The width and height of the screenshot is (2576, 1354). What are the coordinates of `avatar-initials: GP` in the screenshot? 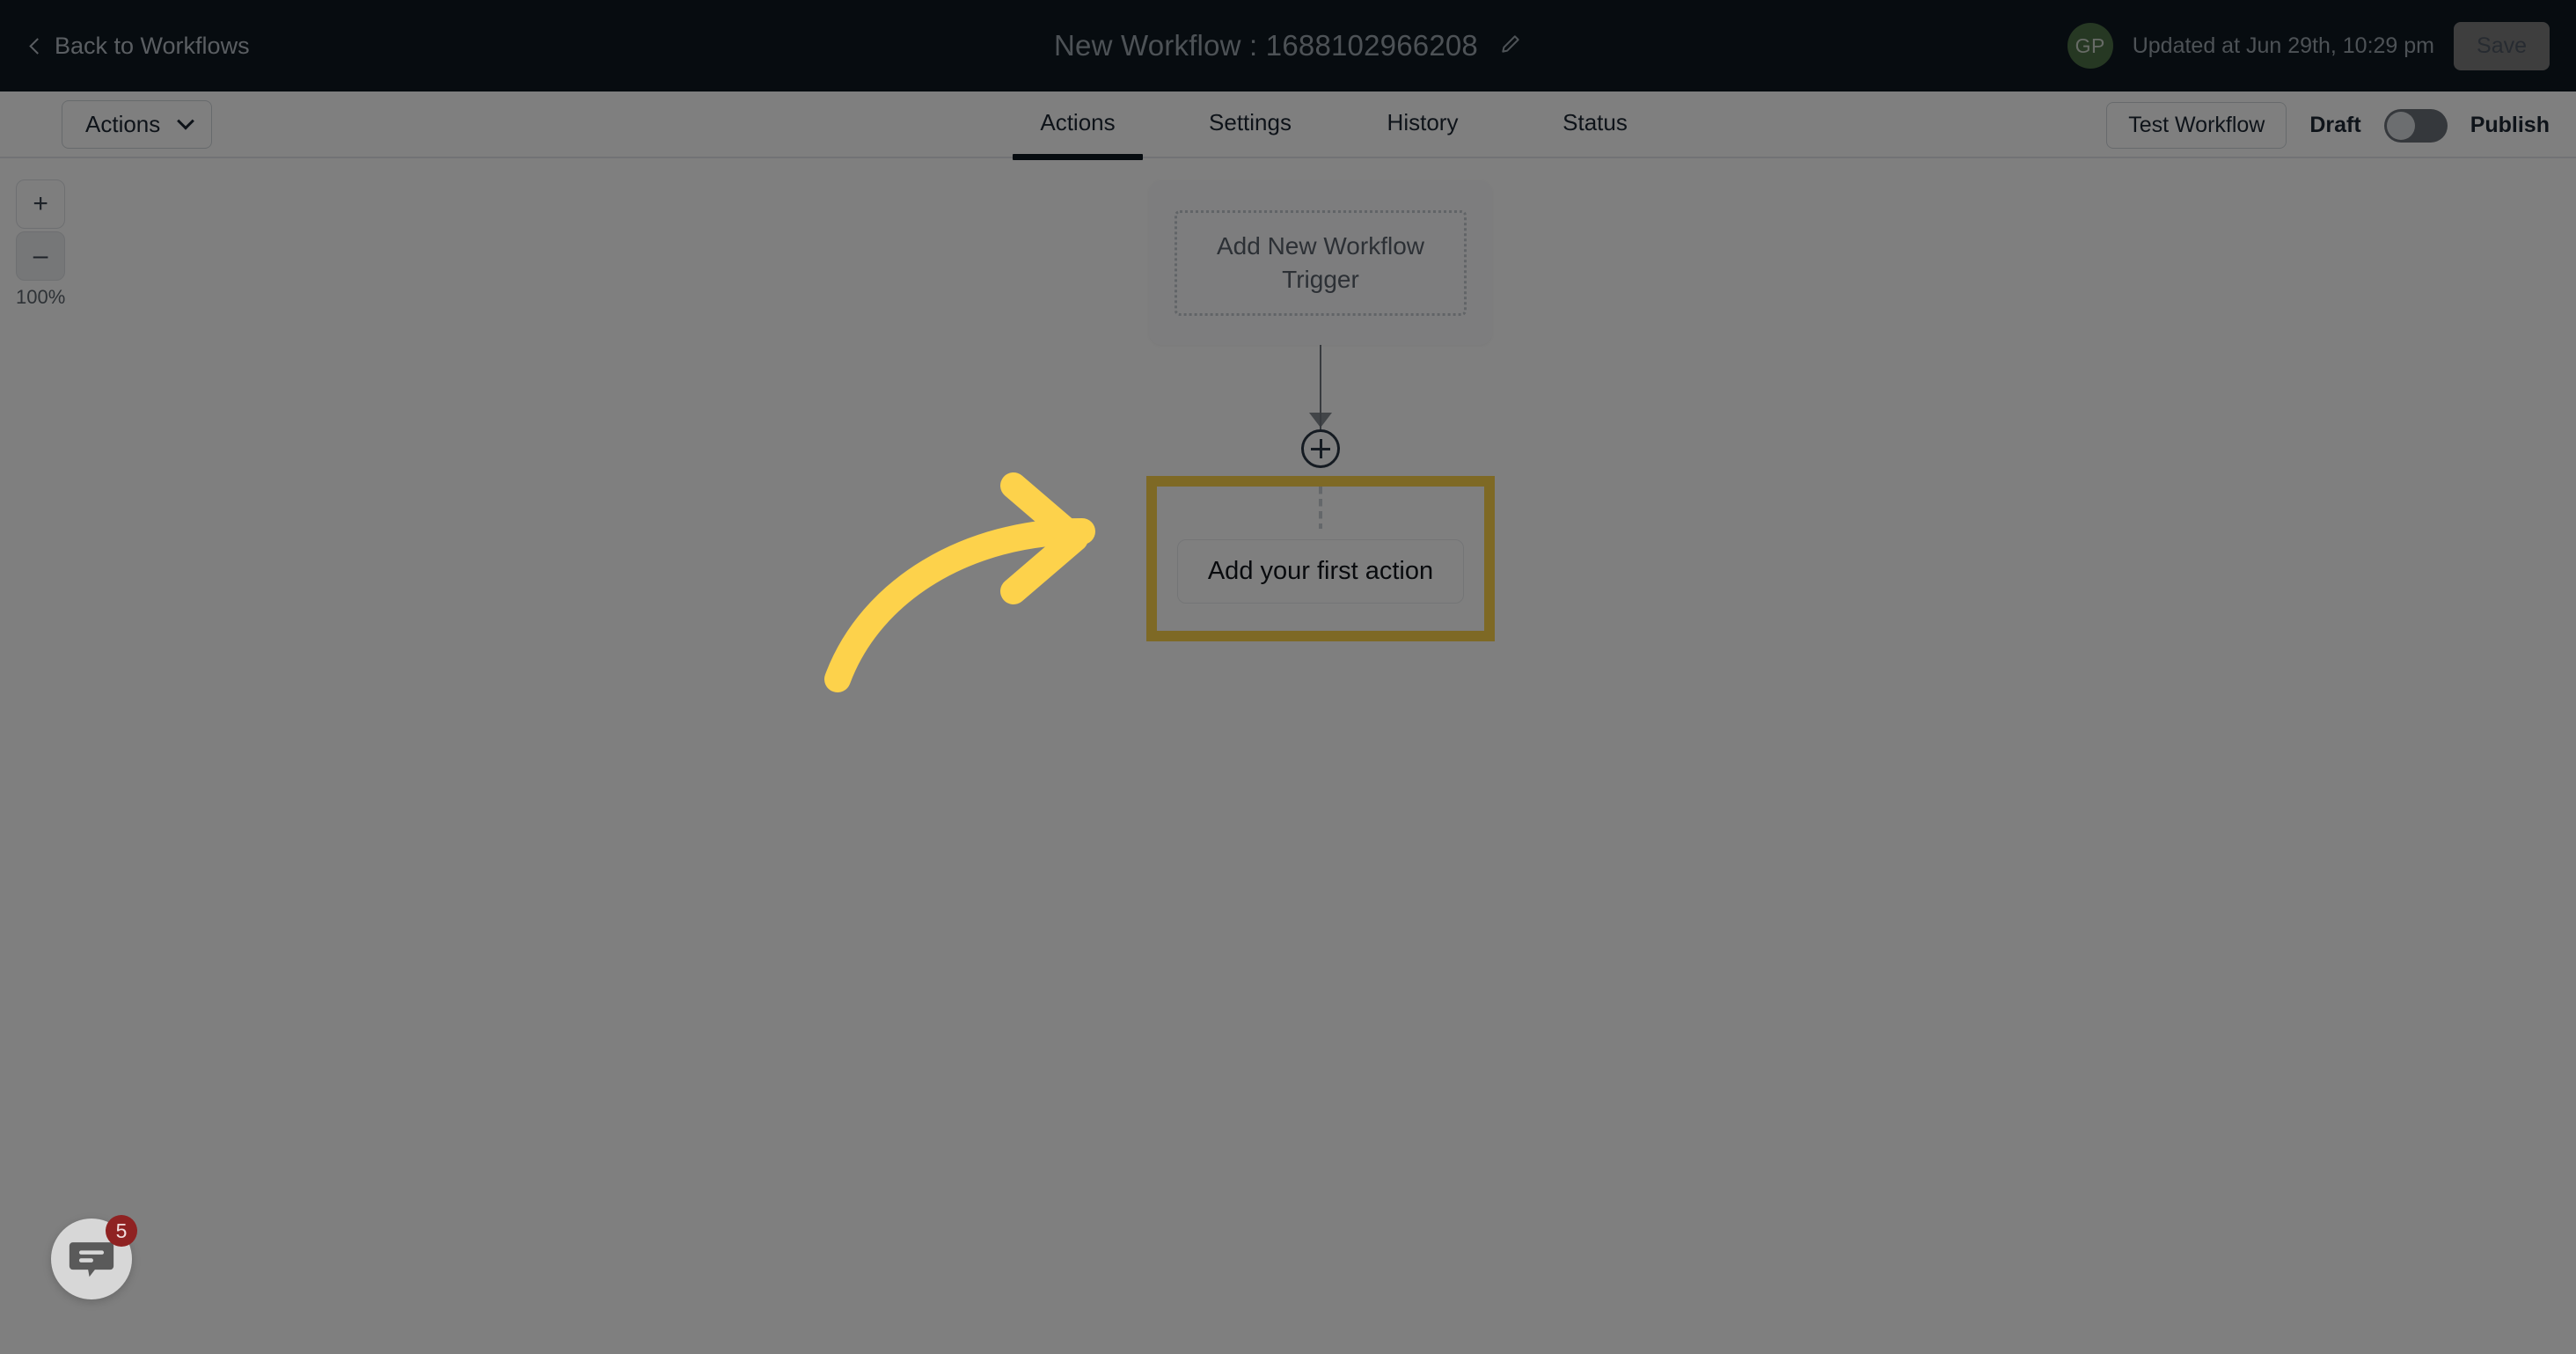 It's located at (2090, 45).